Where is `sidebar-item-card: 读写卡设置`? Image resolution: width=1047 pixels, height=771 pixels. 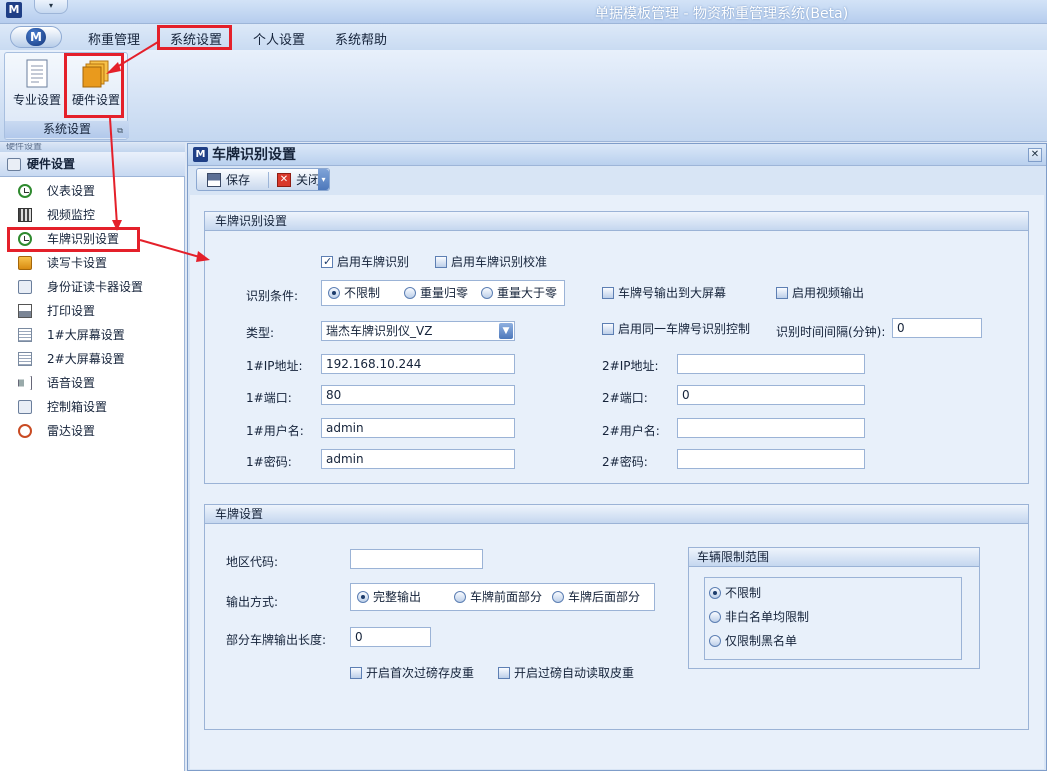
sidebar-item-card: 读写卡设置 is located at coordinates (92, 263).